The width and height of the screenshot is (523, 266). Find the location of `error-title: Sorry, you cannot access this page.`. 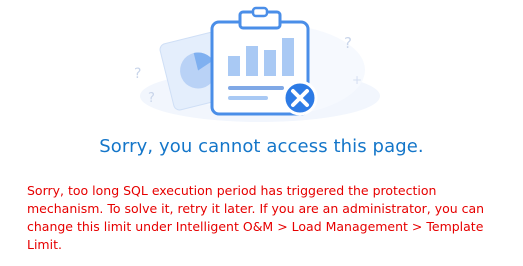

error-title: Sorry, you cannot access this page. is located at coordinates (261, 146).